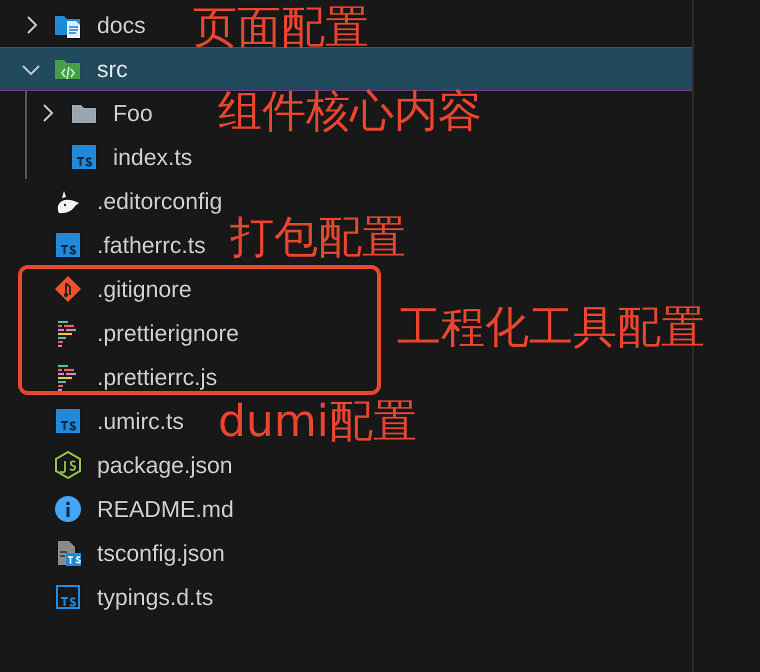 The image size is (760, 672). I want to click on annotation-text: dumi配置, so click(317, 422).